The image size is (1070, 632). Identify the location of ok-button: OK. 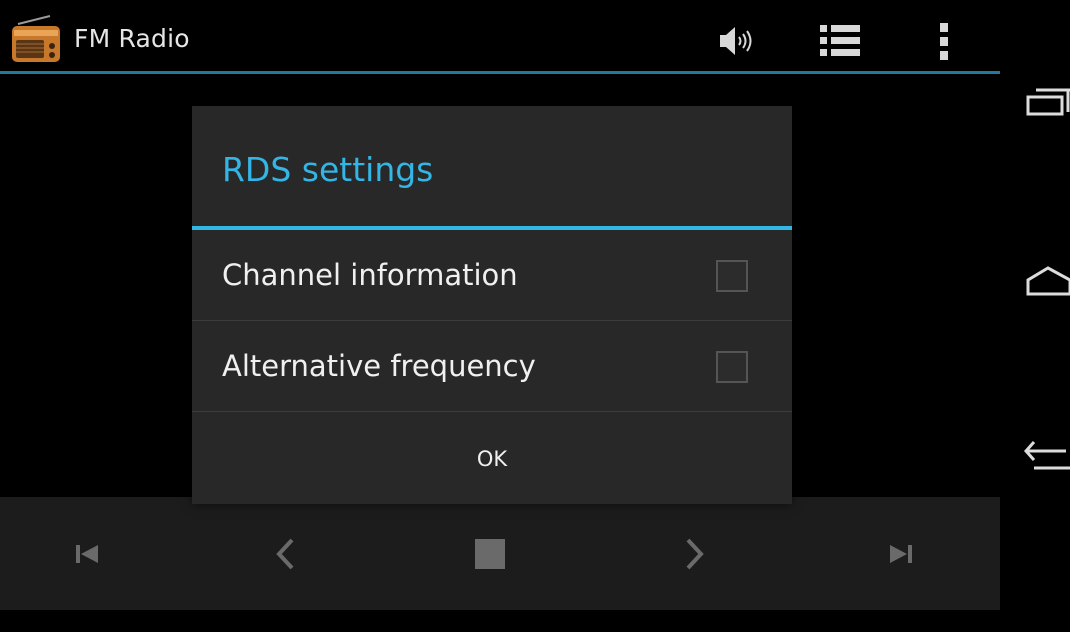
(492, 458).